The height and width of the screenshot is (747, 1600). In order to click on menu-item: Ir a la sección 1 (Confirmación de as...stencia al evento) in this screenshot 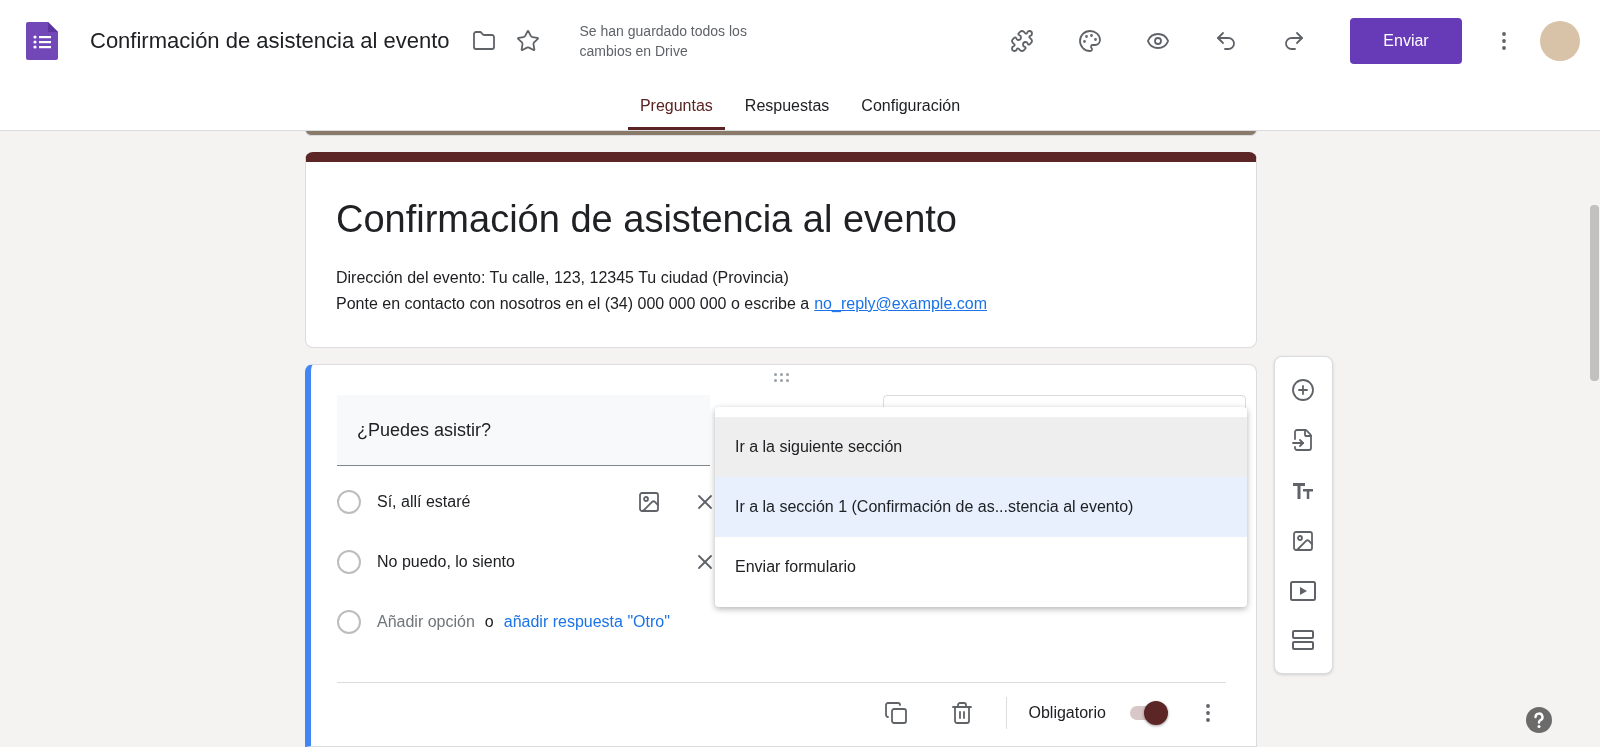, I will do `click(981, 507)`.